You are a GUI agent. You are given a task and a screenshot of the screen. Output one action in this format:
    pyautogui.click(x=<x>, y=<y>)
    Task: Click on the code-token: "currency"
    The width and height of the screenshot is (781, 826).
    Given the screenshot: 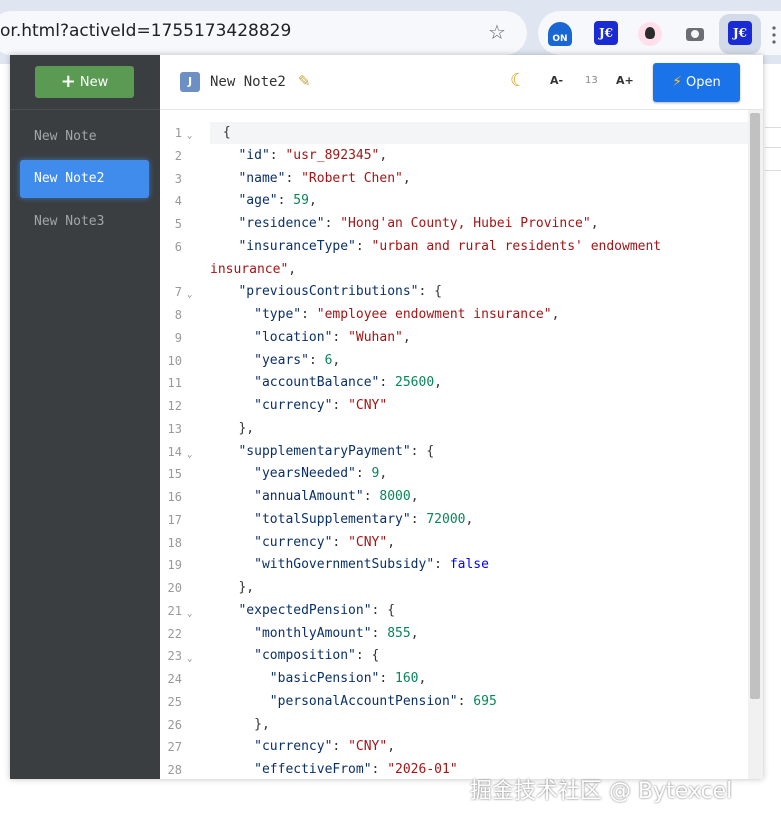 What is the action you would take?
    pyautogui.click(x=293, y=405)
    